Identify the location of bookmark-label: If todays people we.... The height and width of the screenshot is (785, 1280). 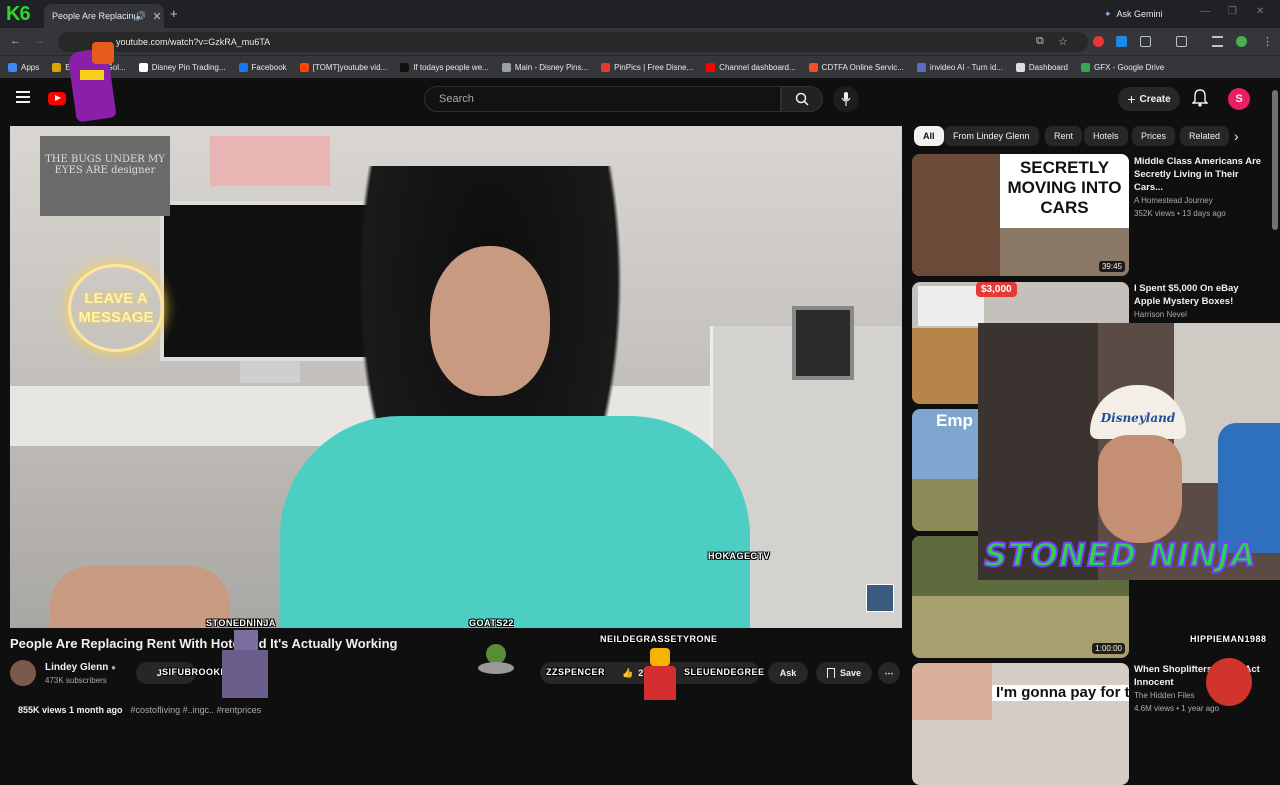
(451, 67).